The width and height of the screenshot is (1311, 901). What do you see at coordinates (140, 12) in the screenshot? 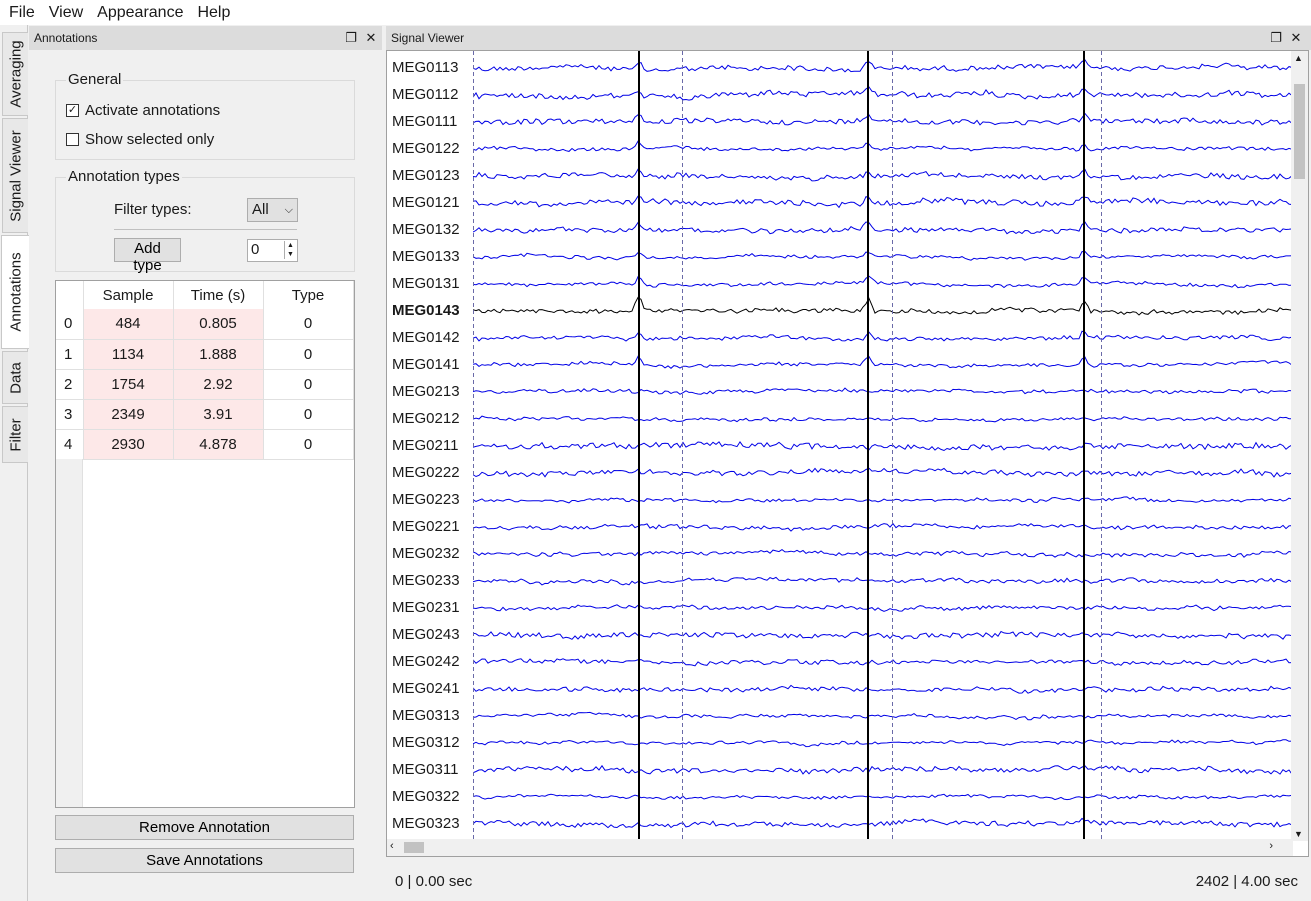
I see `menu-appearance: Appearance` at bounding box center [140, 12].